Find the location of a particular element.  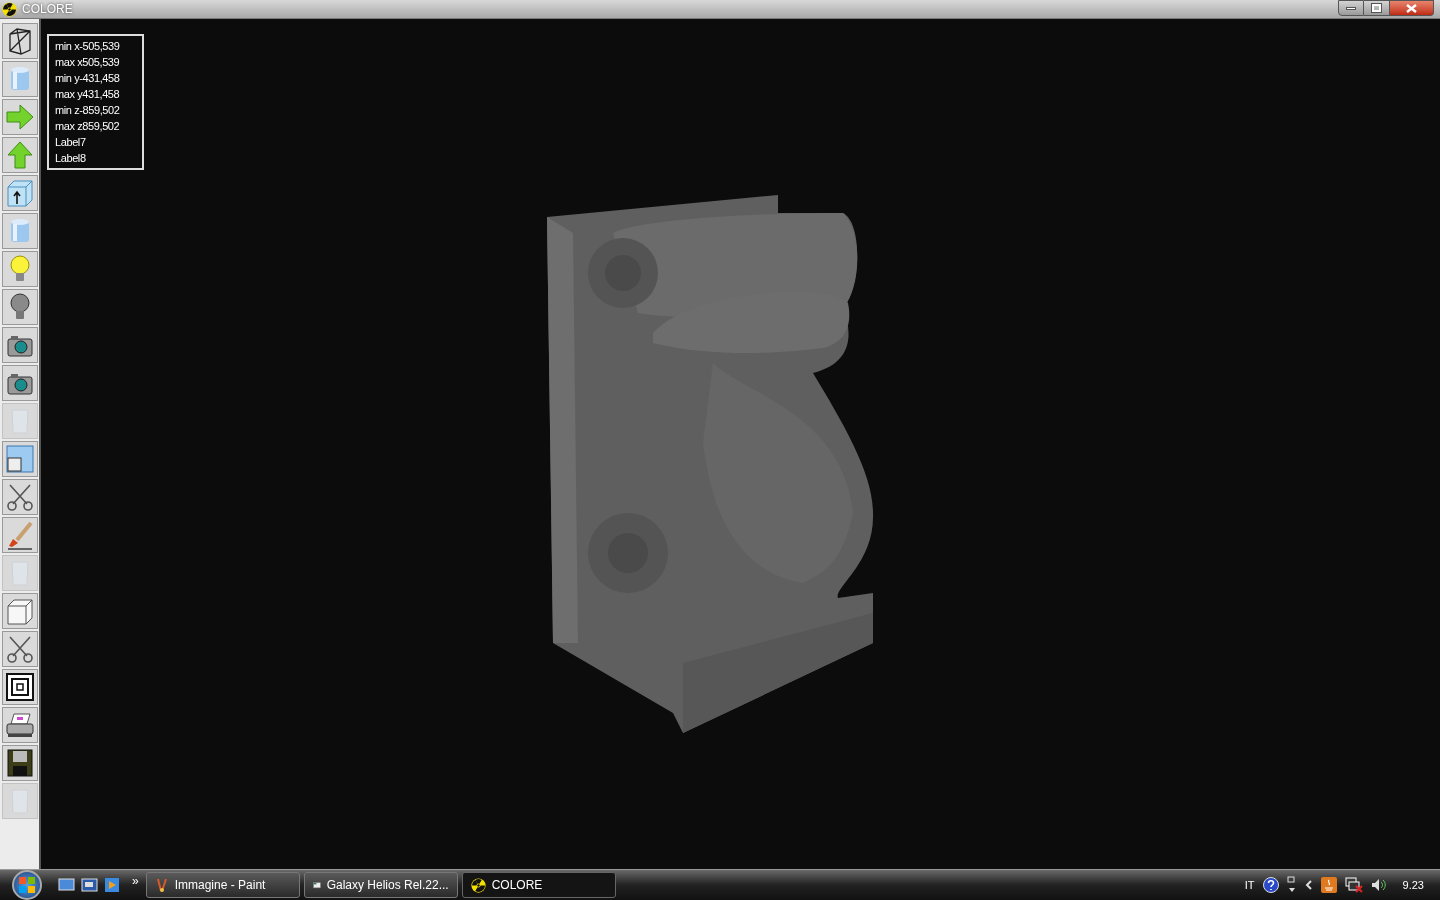

cube-arrow-icon is located at coordinates (20, 193).